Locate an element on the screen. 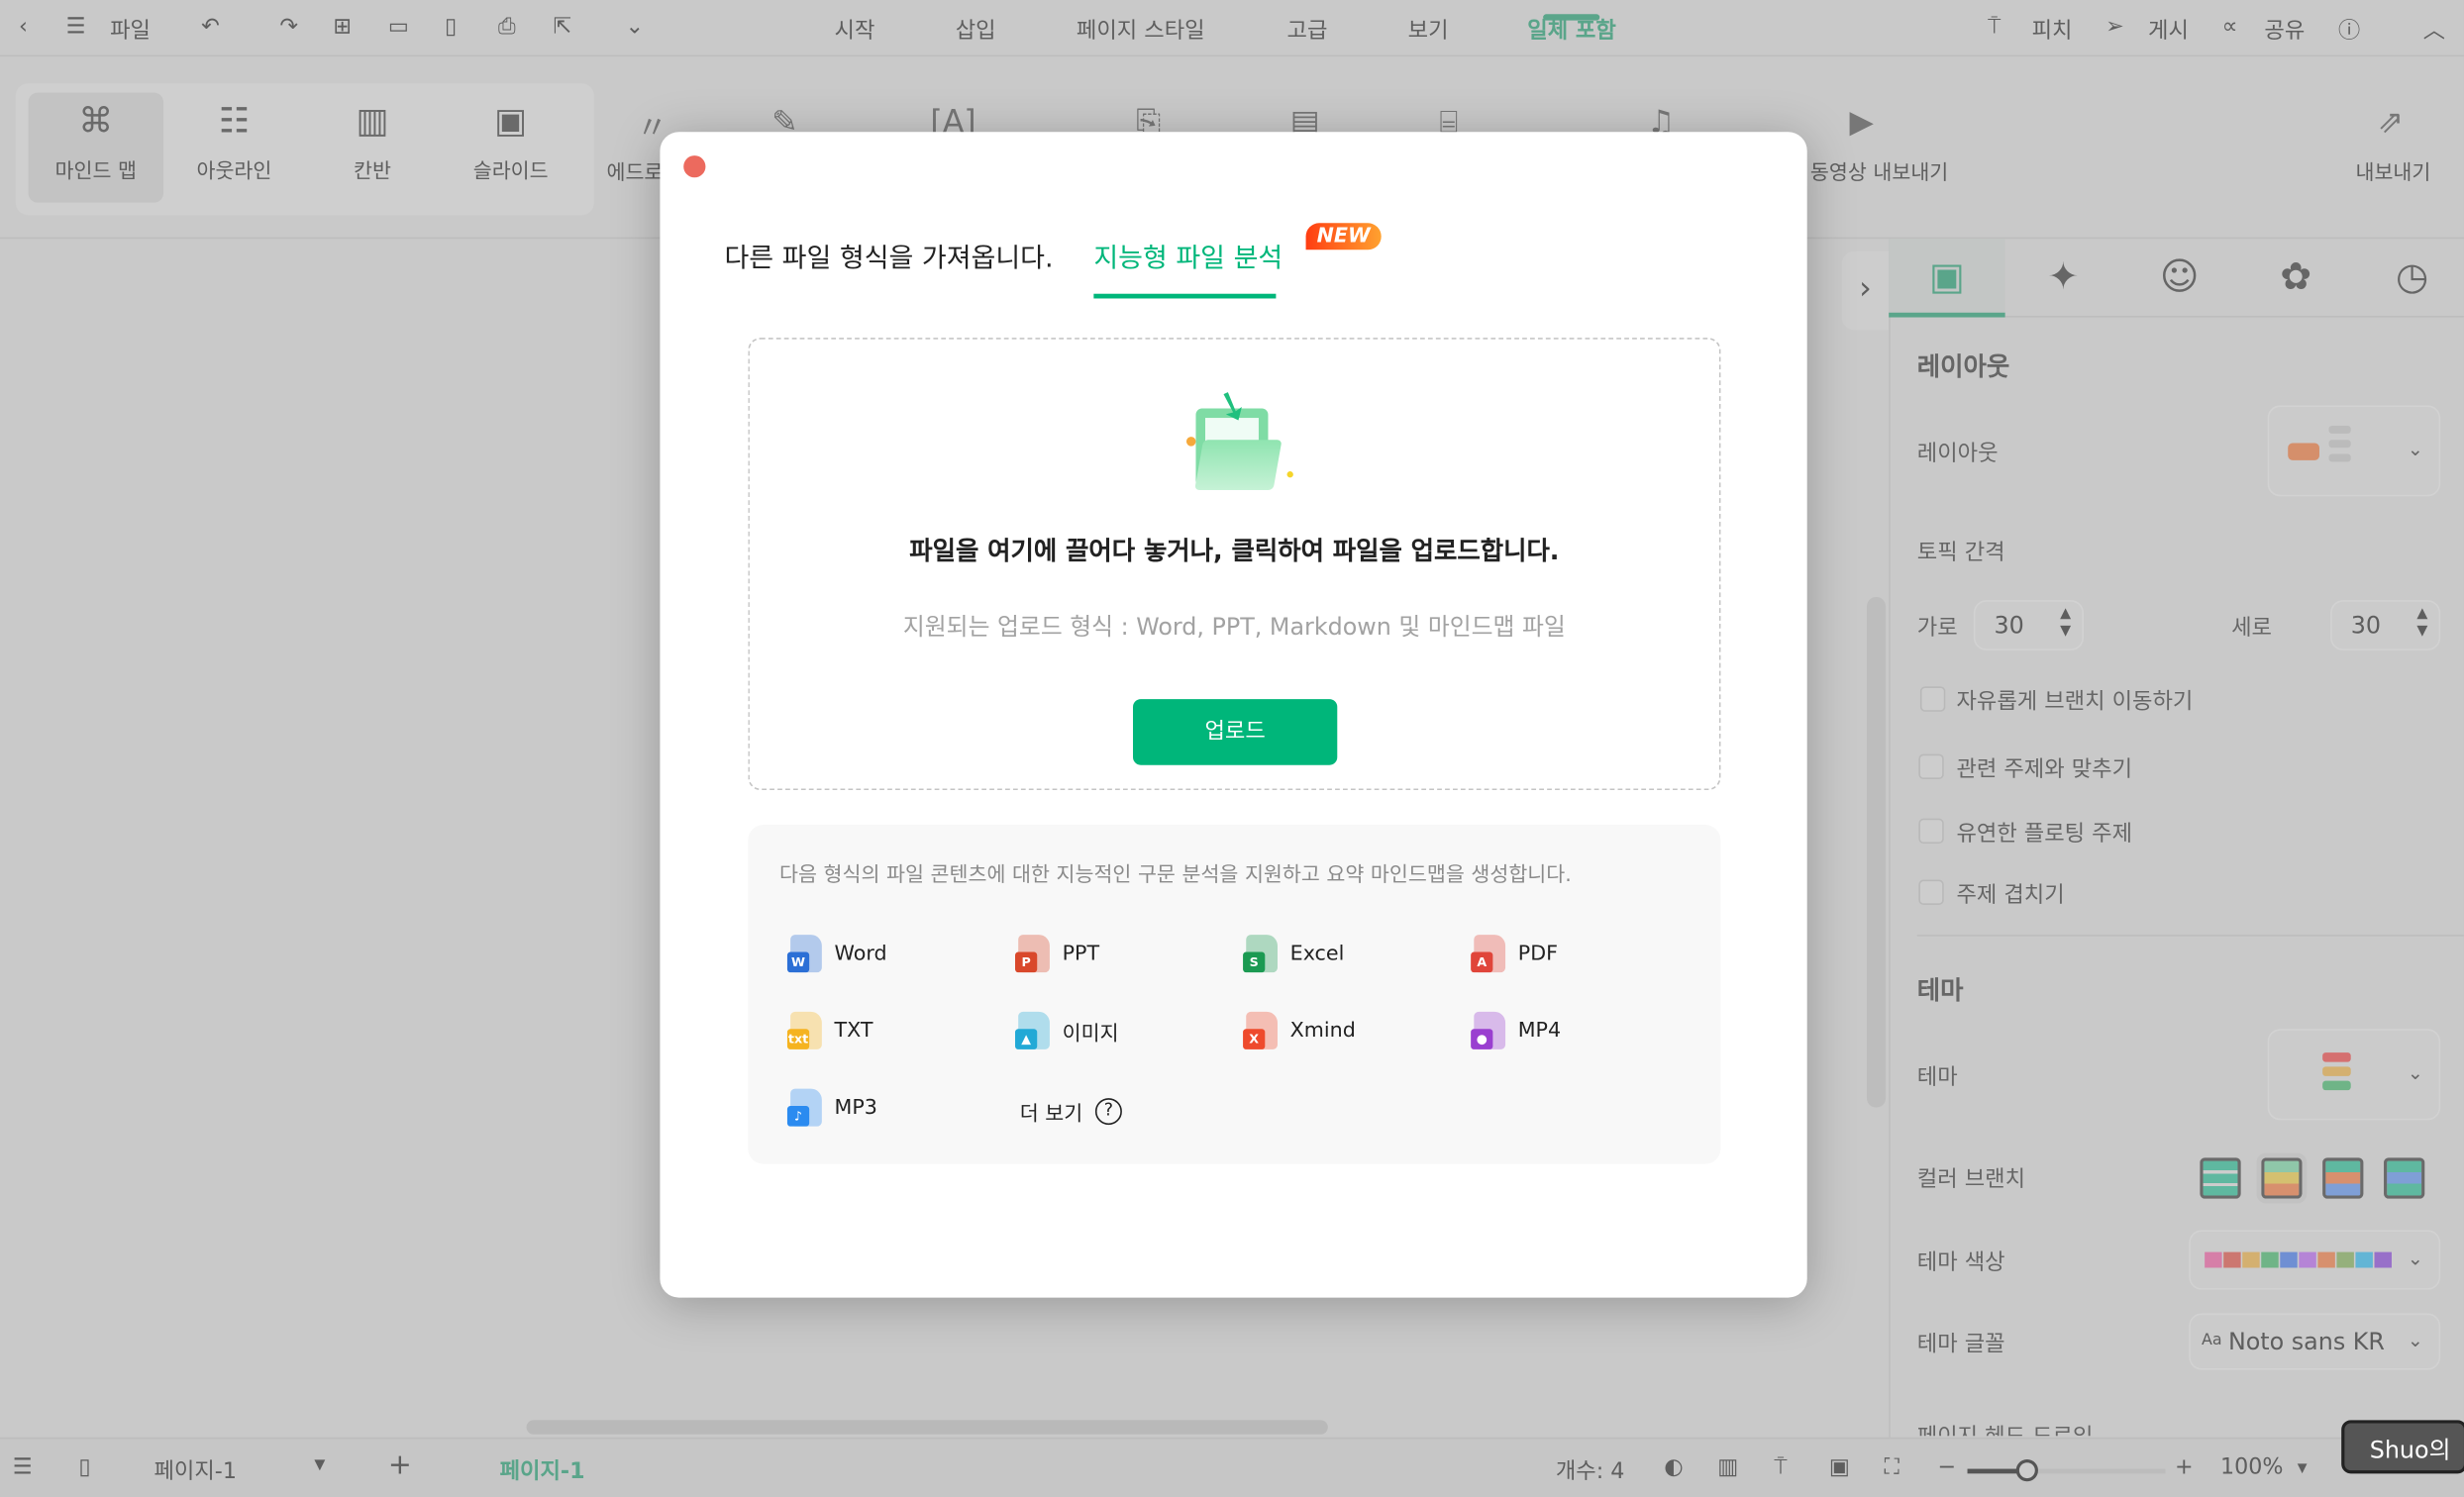 Image resolution: width=2464 pixels, height=1497 pixels. publish-button: 게시 is located at coordinates (2169, 30).